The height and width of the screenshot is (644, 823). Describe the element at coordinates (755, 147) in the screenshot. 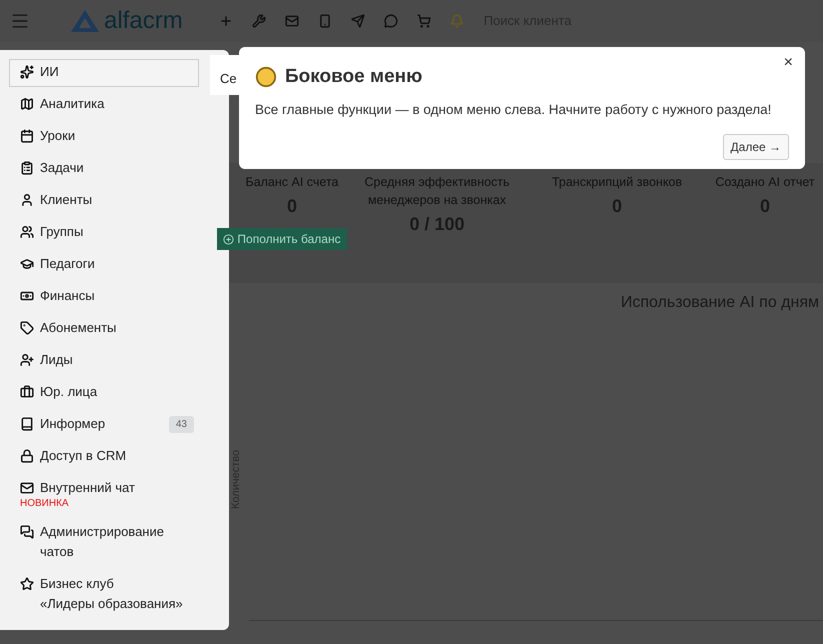

I see `next-button: Далее →` at that location.